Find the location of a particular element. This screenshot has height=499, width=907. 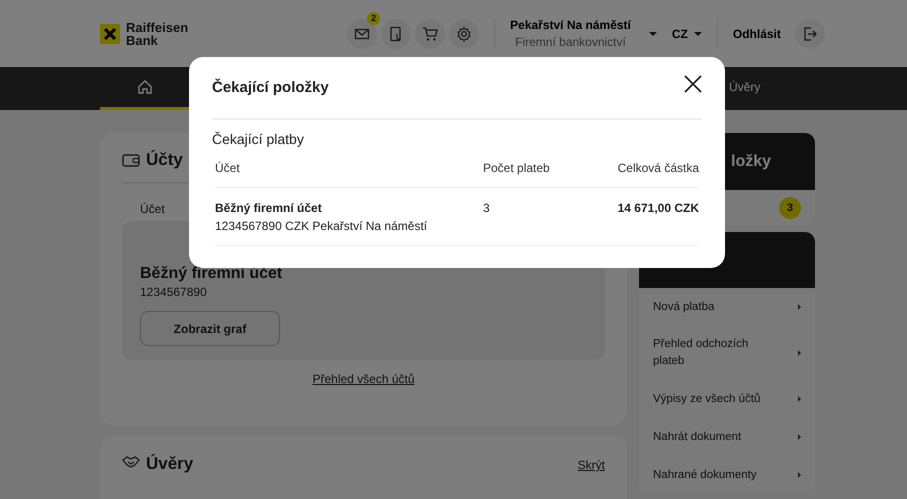

total-amount: 14 671,00 CZK is located at coordinates (658, 208).